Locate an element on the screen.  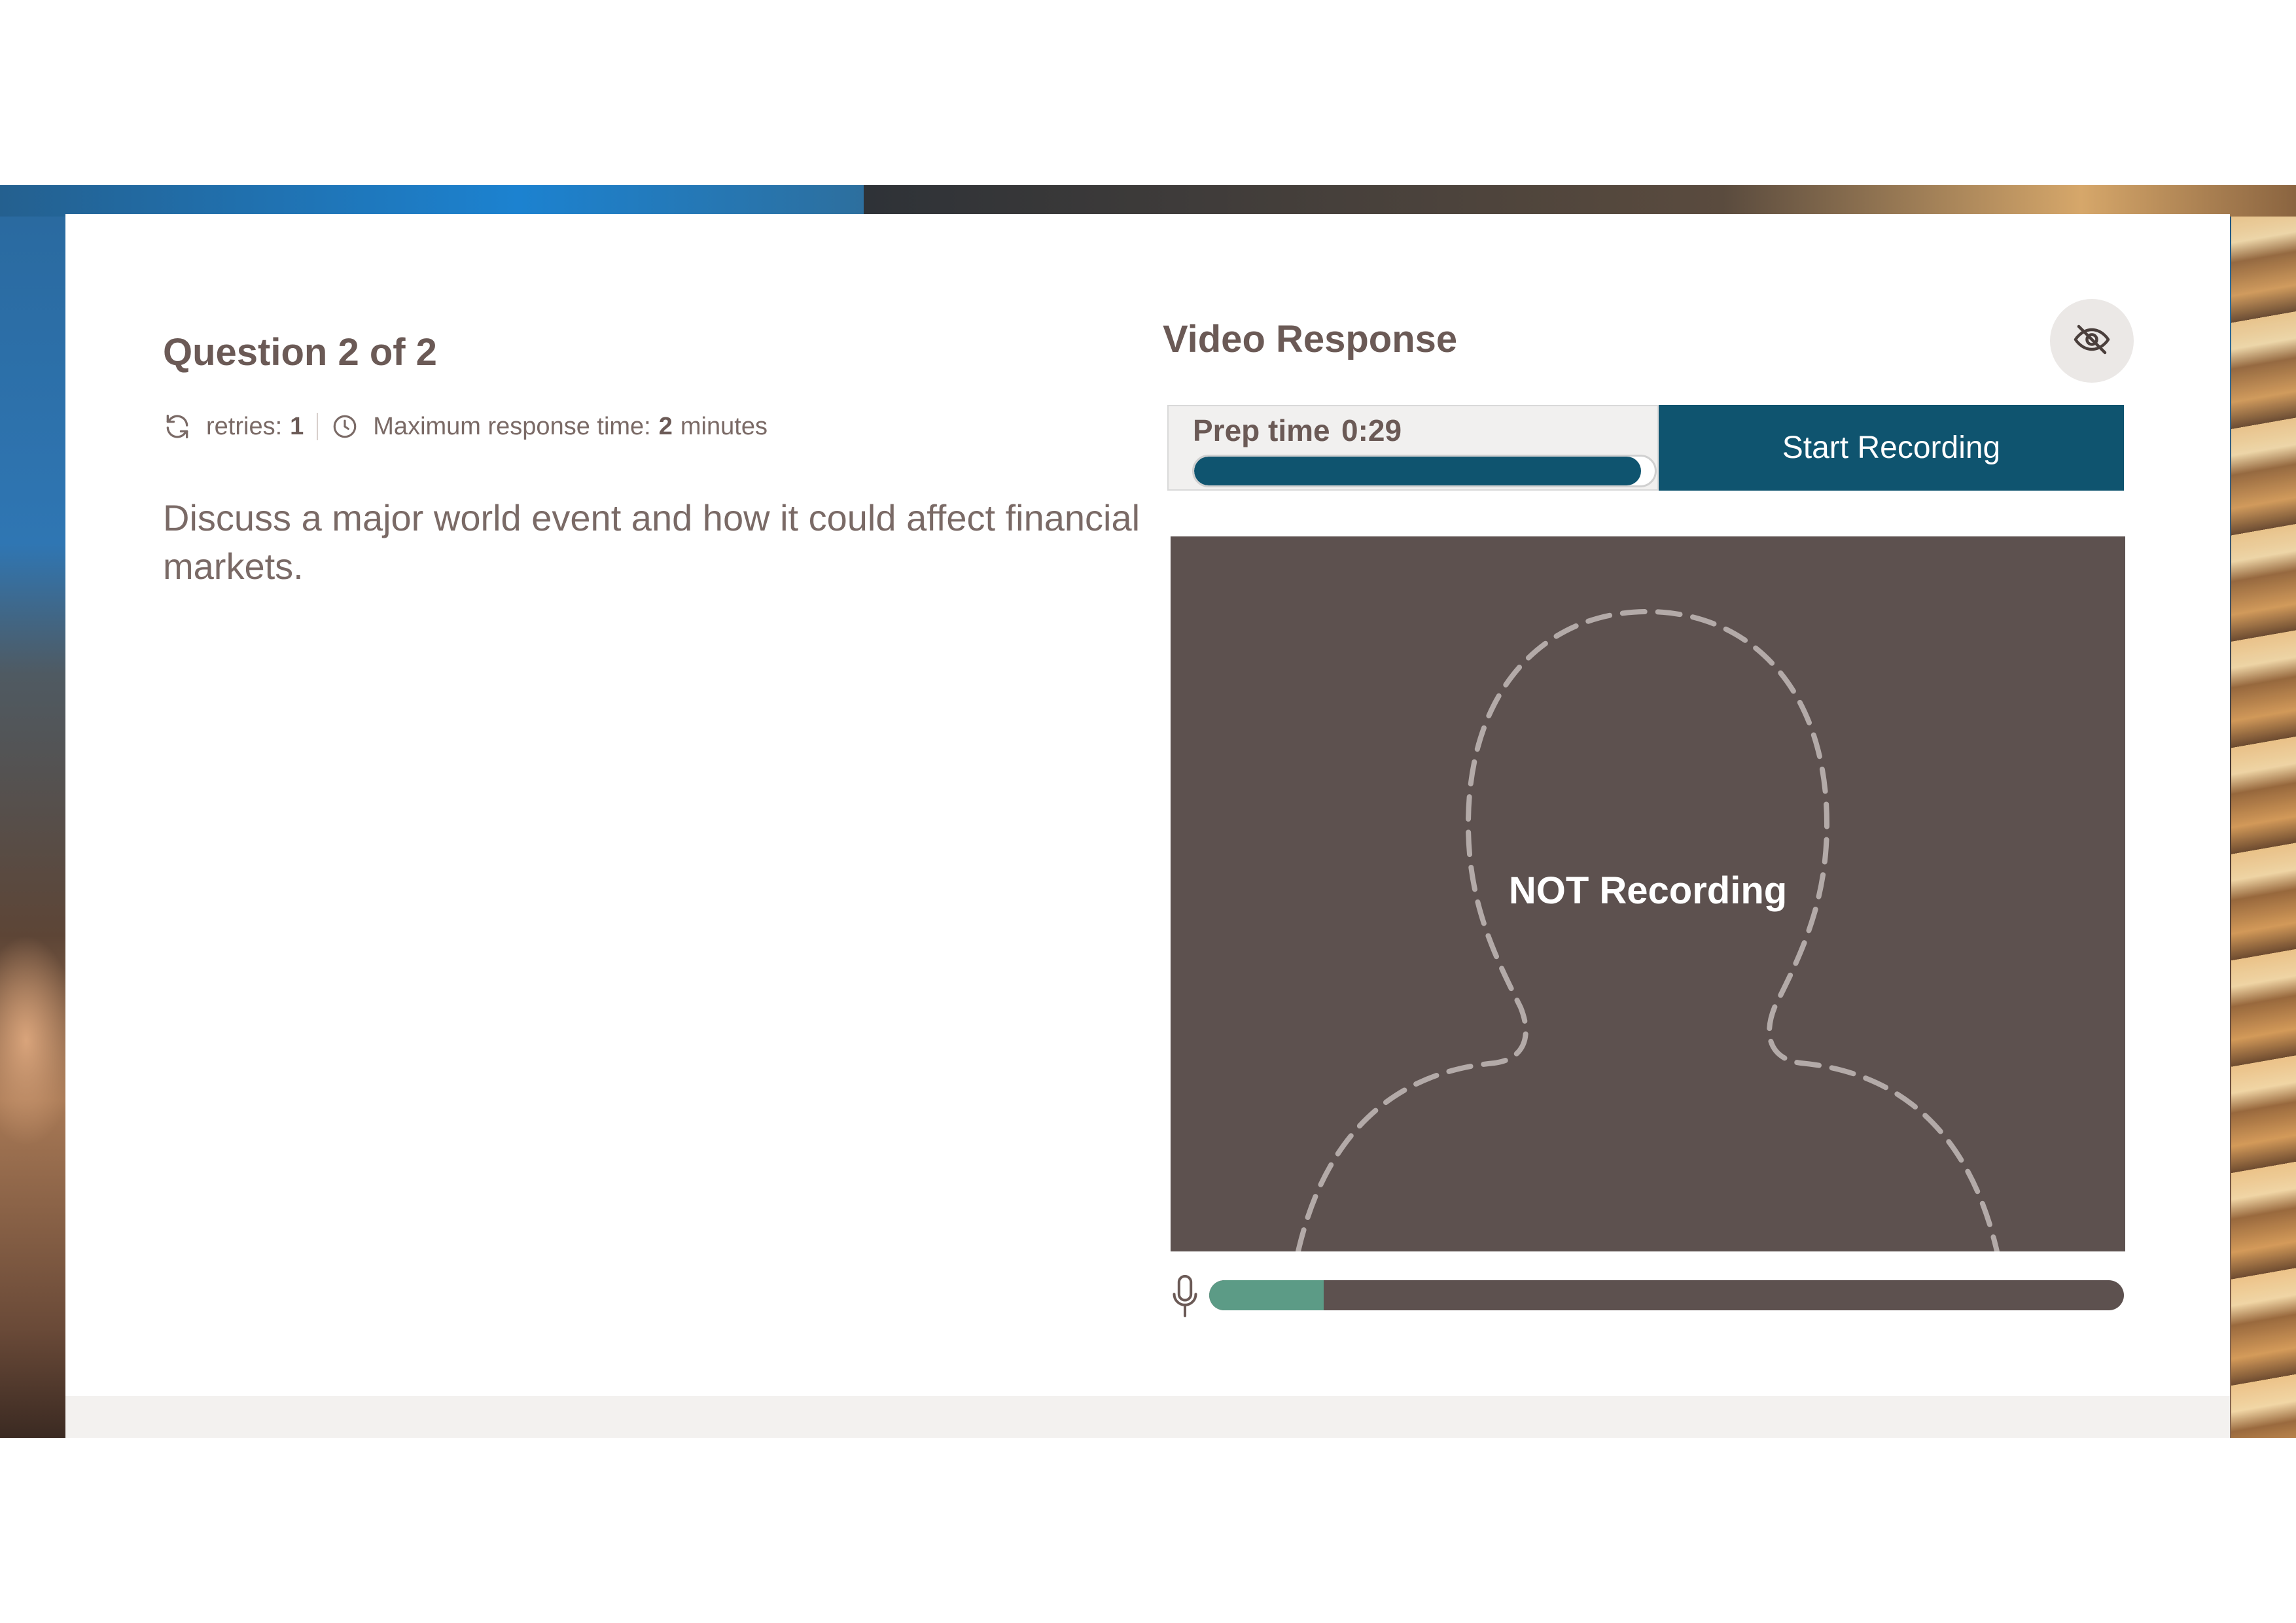
card-footer is located at coordinates (1148, 1417).